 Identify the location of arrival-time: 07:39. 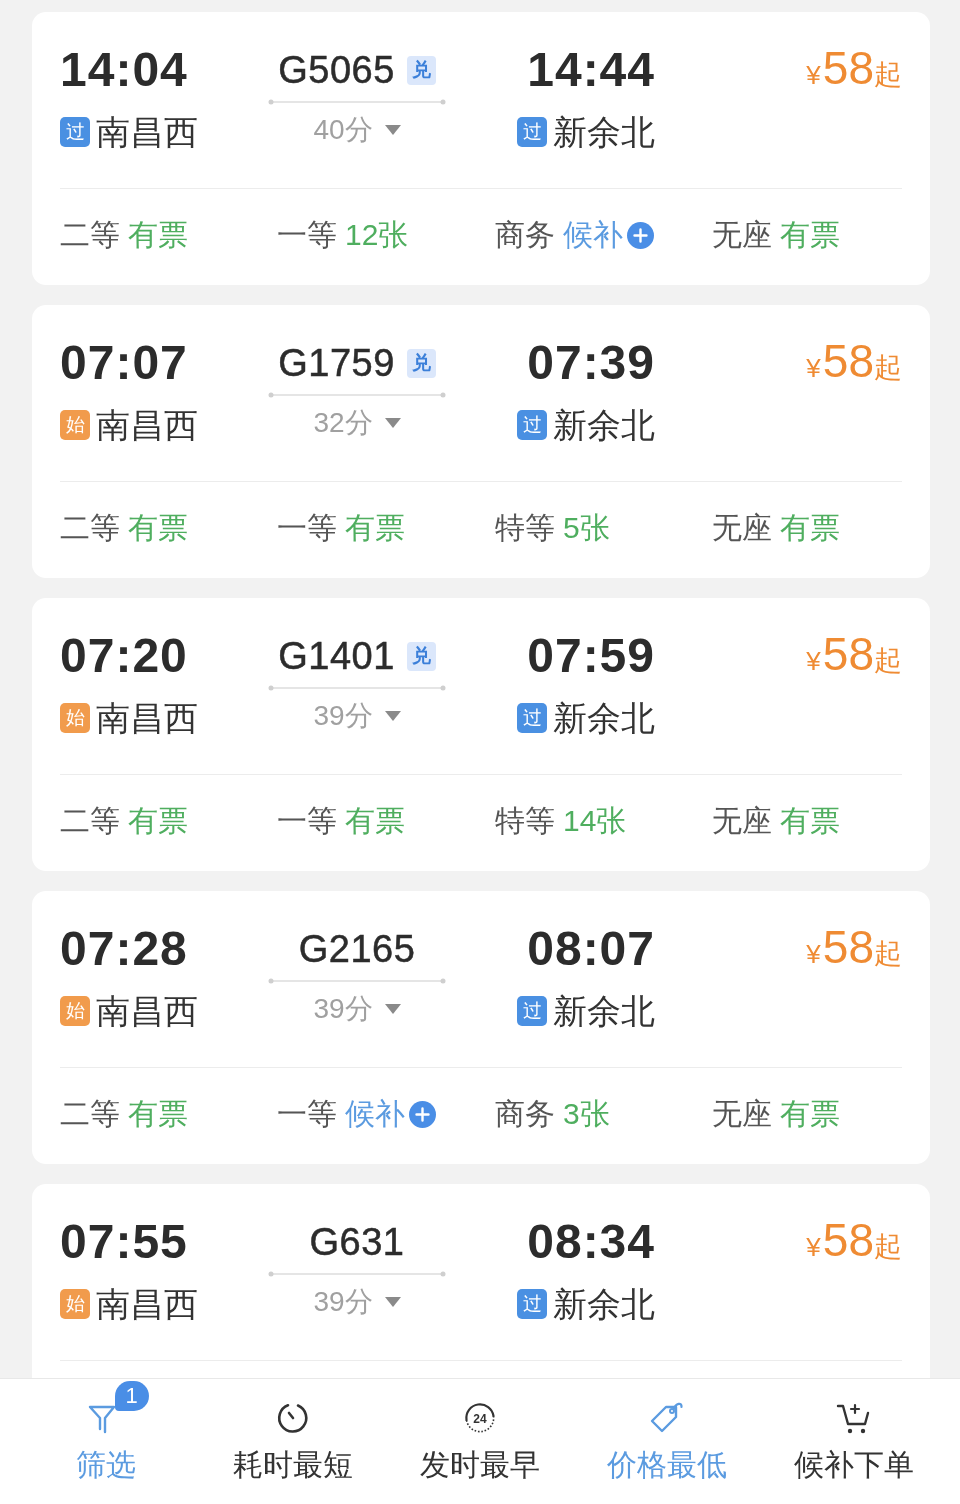
(591, 363).